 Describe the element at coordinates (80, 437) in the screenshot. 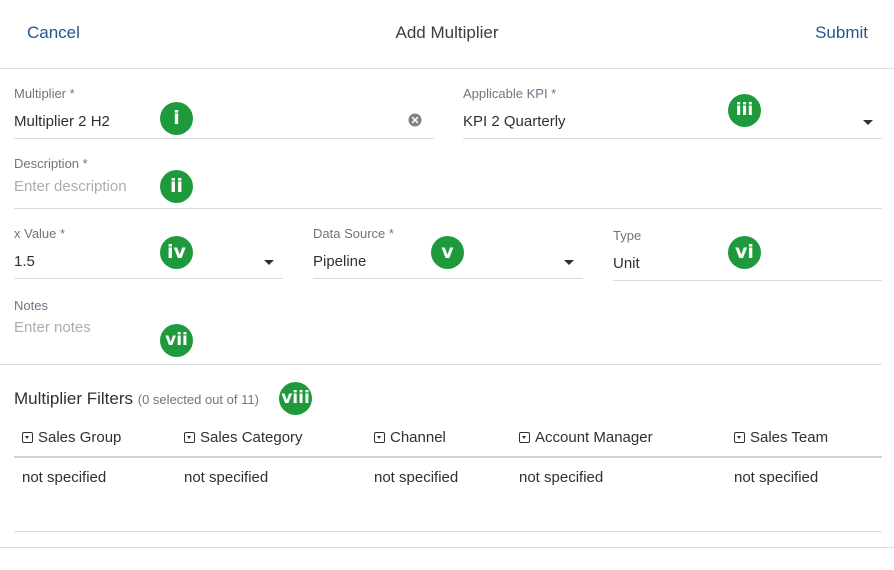

I see `filter-header-label: Sales Group` at that location.